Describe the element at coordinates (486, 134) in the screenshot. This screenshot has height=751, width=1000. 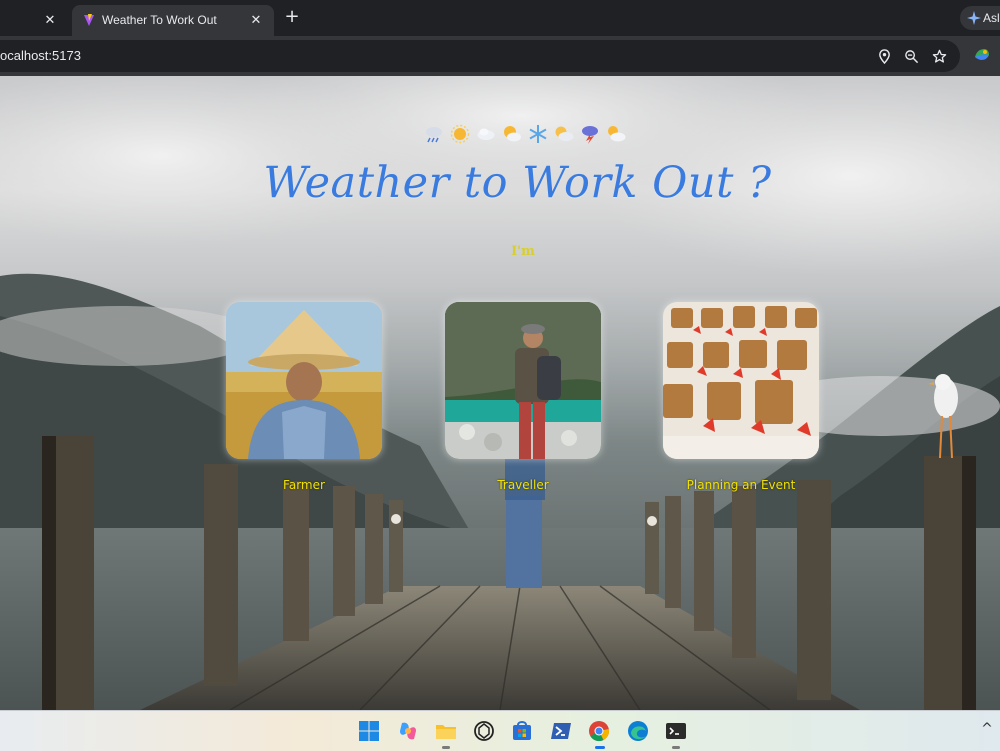
I see `cloud-icon` at that location.